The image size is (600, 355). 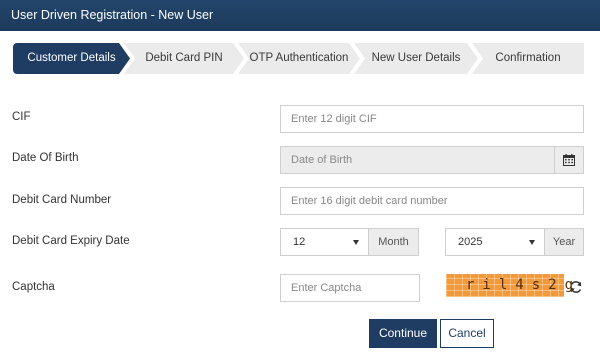 I want to click on wizard-step-new-user-details: New User Details, so click(x=416, y=58).